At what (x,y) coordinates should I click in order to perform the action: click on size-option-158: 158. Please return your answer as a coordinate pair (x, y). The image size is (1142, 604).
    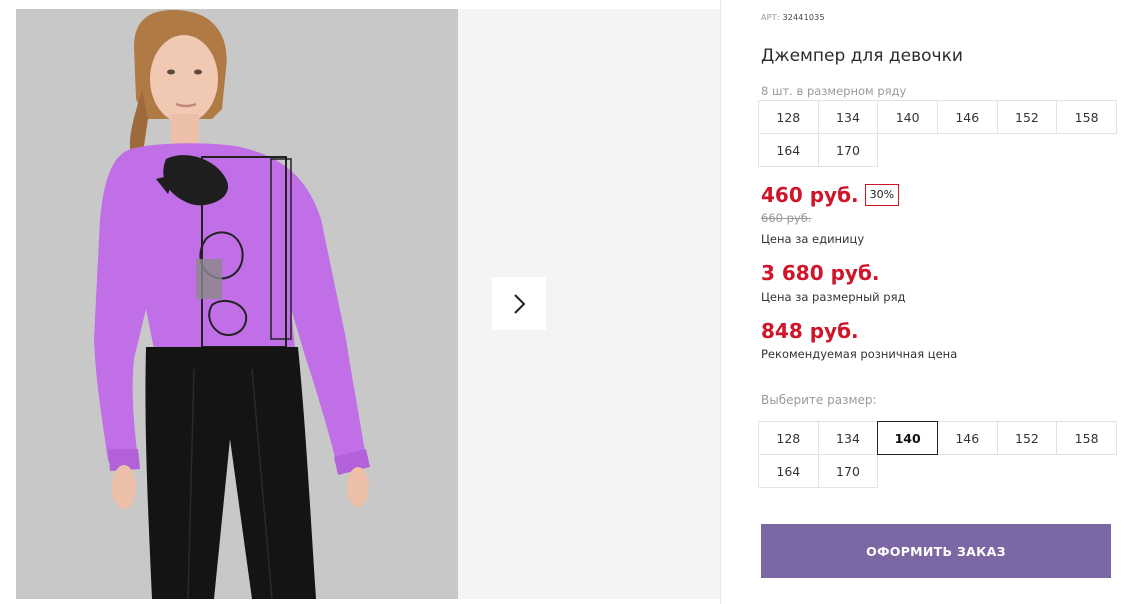
    Looking at the image, I should click on (1086, 438).